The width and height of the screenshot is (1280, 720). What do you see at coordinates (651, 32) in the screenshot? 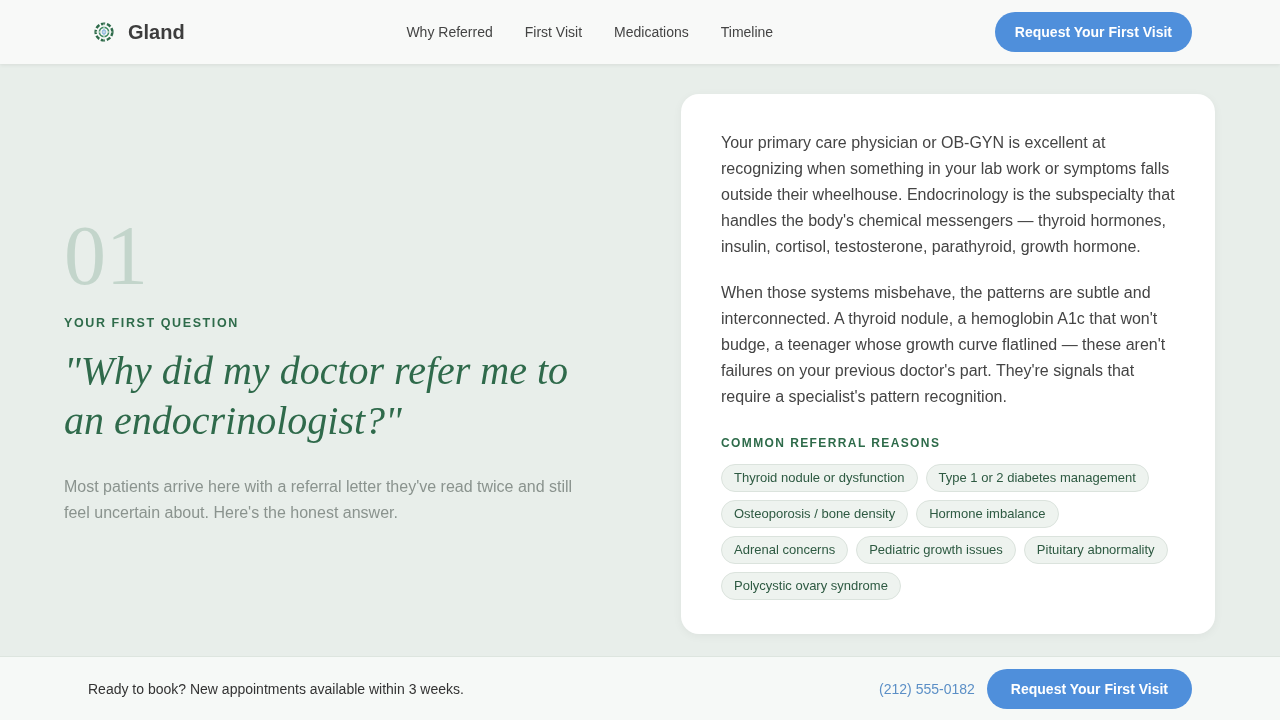
I see `nav-link: Medications` at bounding box center [651, 32].